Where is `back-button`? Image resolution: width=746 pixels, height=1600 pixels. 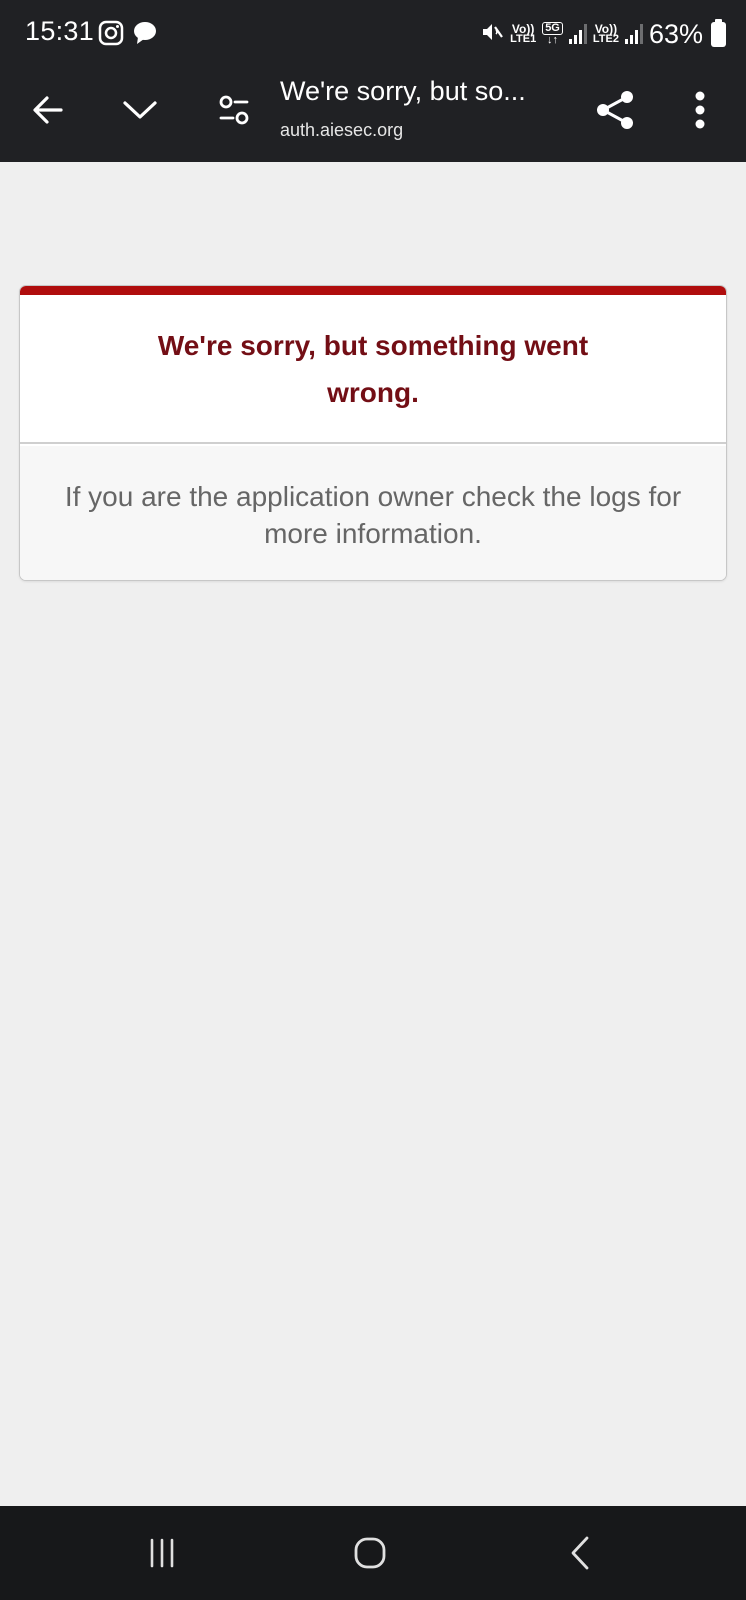
back-button is located at coordinates (48, 110).